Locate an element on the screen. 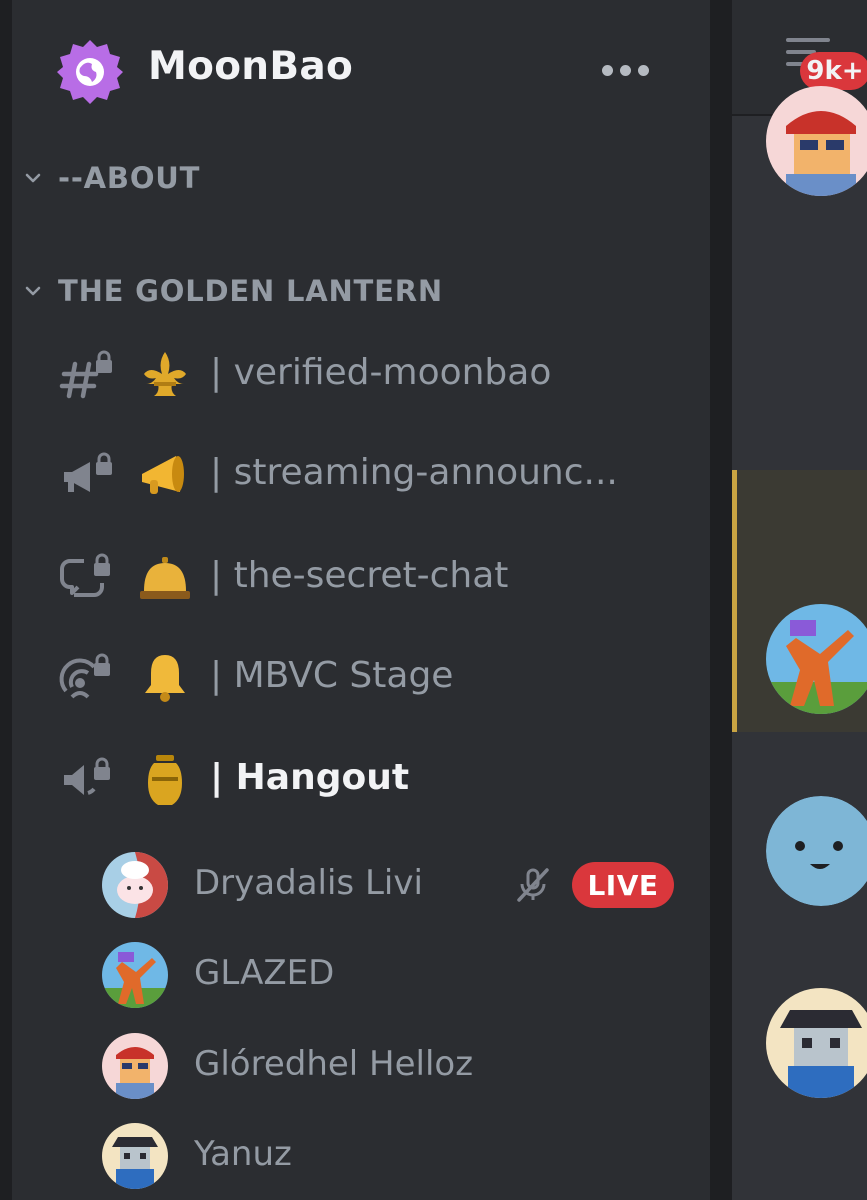 Image resolution: width=867 pixels, height=1200 pixels. server-name: MoonBao is located at coordinates (251, 66).